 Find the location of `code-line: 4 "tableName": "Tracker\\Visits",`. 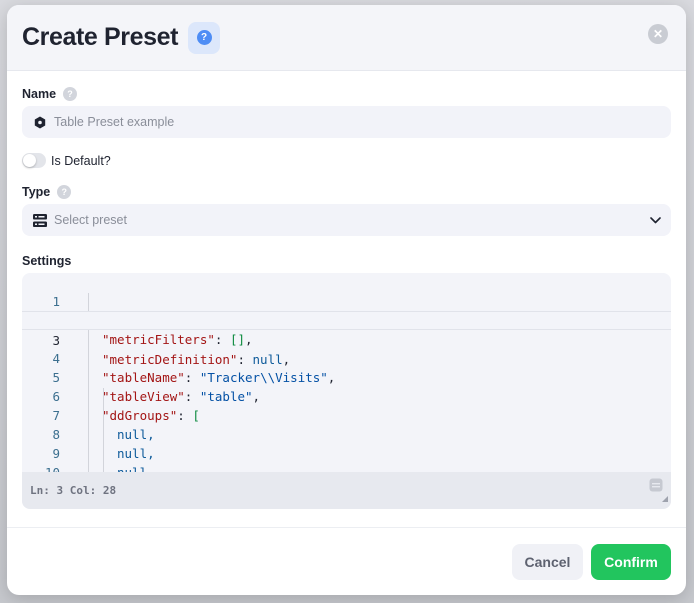

code-line: 4 "tableName": "Tracker\\Visits", is located at coordinates (346, 357).